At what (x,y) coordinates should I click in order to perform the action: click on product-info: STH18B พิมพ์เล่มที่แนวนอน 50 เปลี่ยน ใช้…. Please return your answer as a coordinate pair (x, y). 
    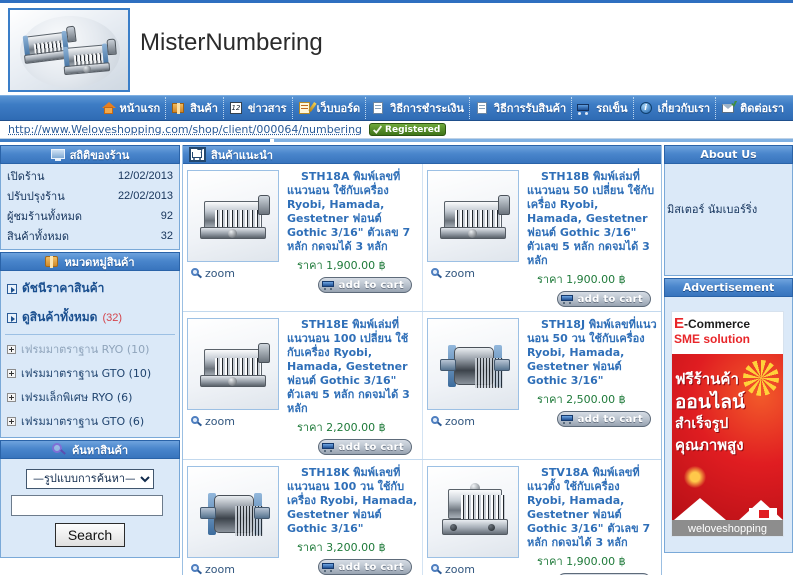
    Looking at the image, I should click on (590, 238).